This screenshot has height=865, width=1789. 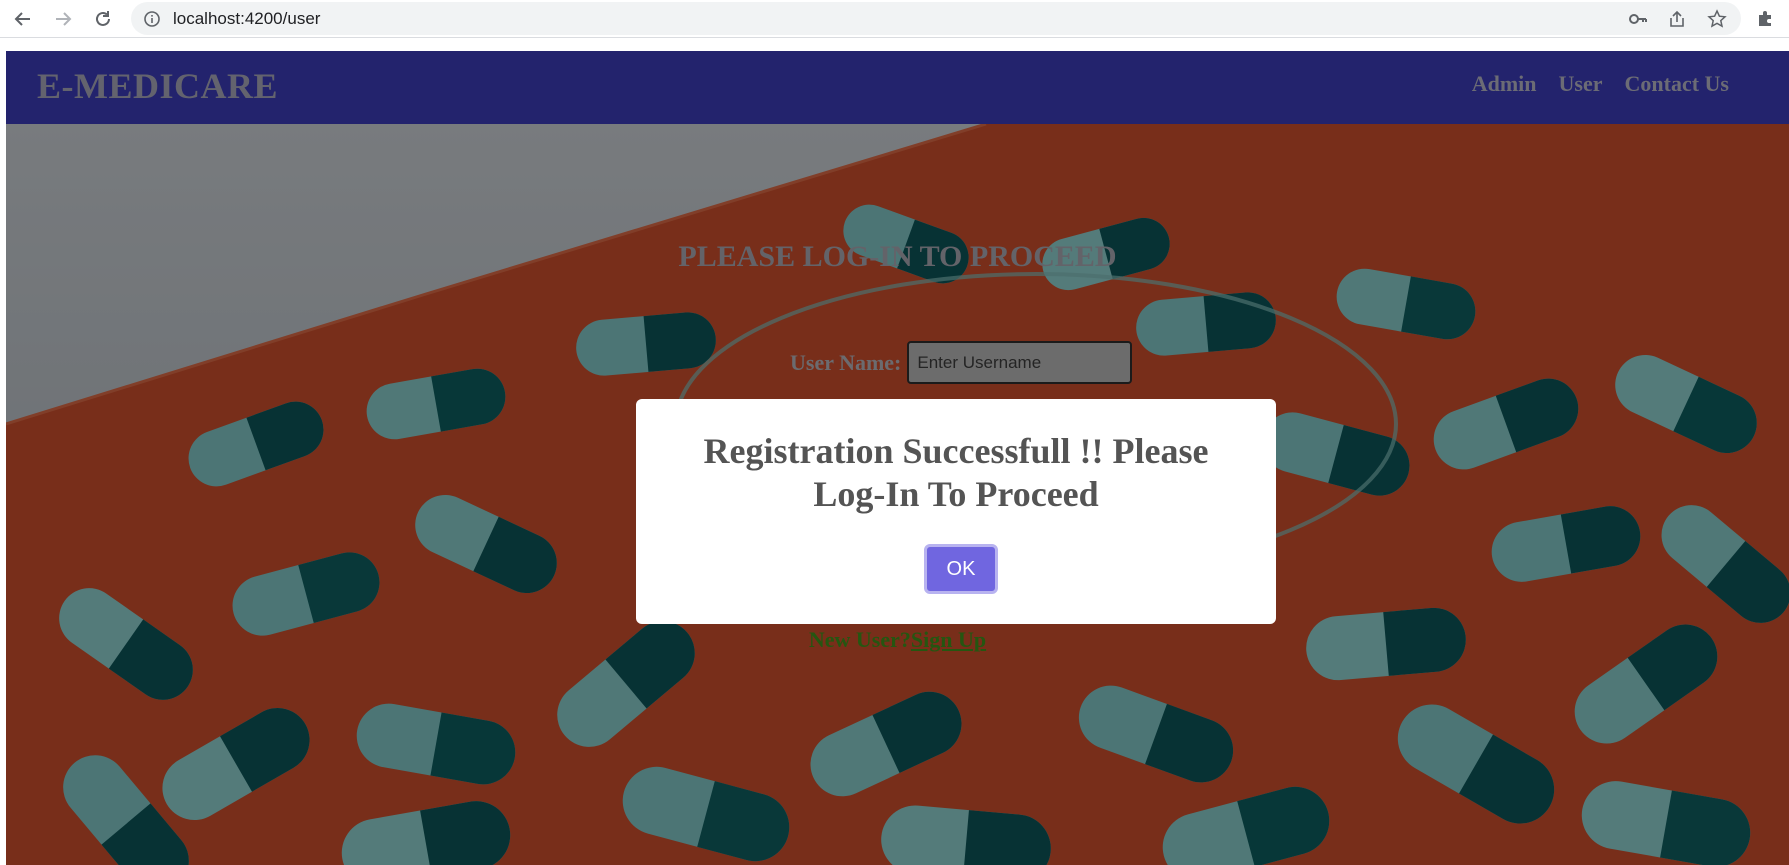 What do you see at coordinates (1638, 19) in the screenshot?
I see `key-icon` at bounding box center [1638, 19].